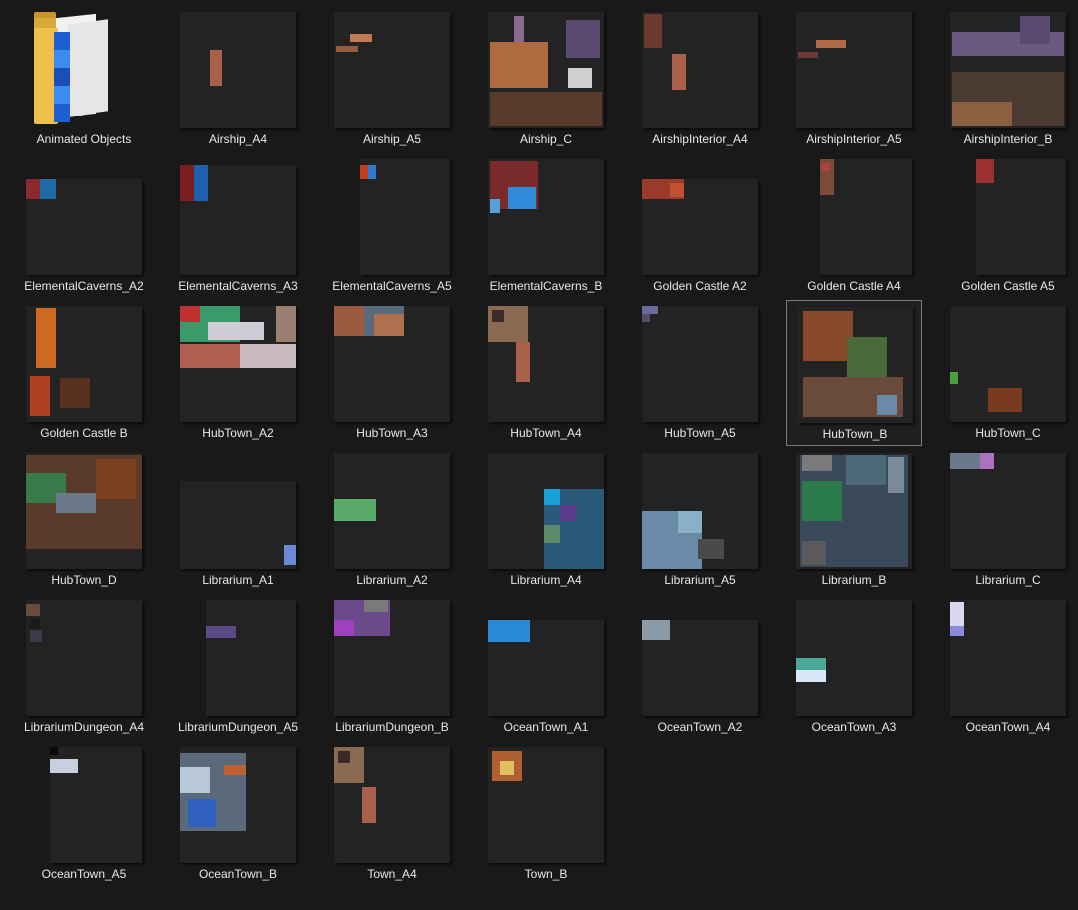 The height and width of the screenshot is (910, 1078). I want to click on file-item-librariumdungeon-a4: LibrariumDungeon_A4, so click(84, 667).